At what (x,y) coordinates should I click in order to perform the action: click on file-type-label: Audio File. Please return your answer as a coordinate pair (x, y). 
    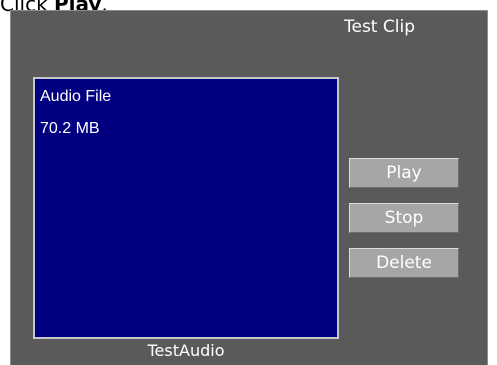
    Looking at the image, I should click on (76, 96).